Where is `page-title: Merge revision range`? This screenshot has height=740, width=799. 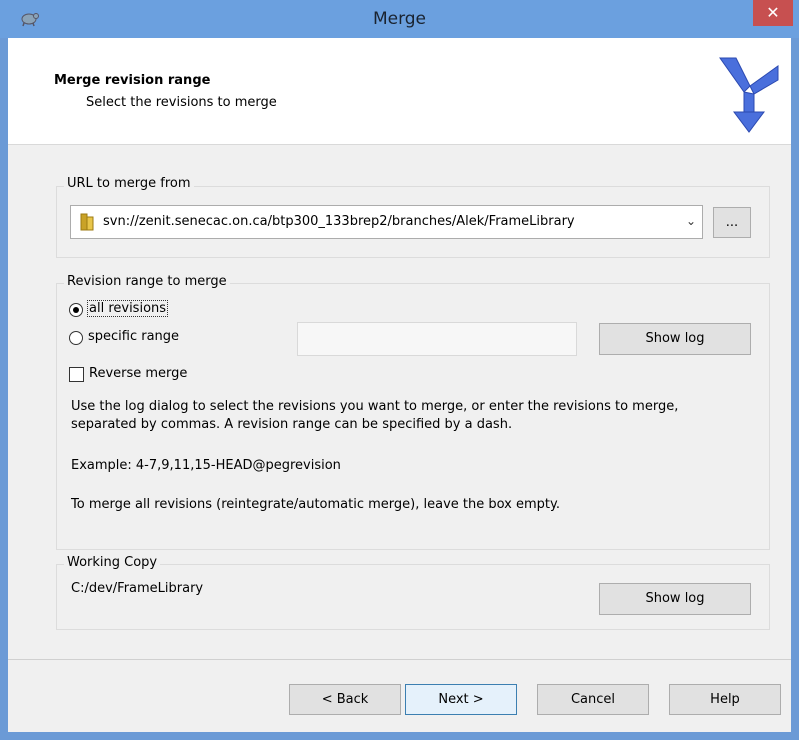 page-title: Merge revision range is located at coordinates (132, 80).